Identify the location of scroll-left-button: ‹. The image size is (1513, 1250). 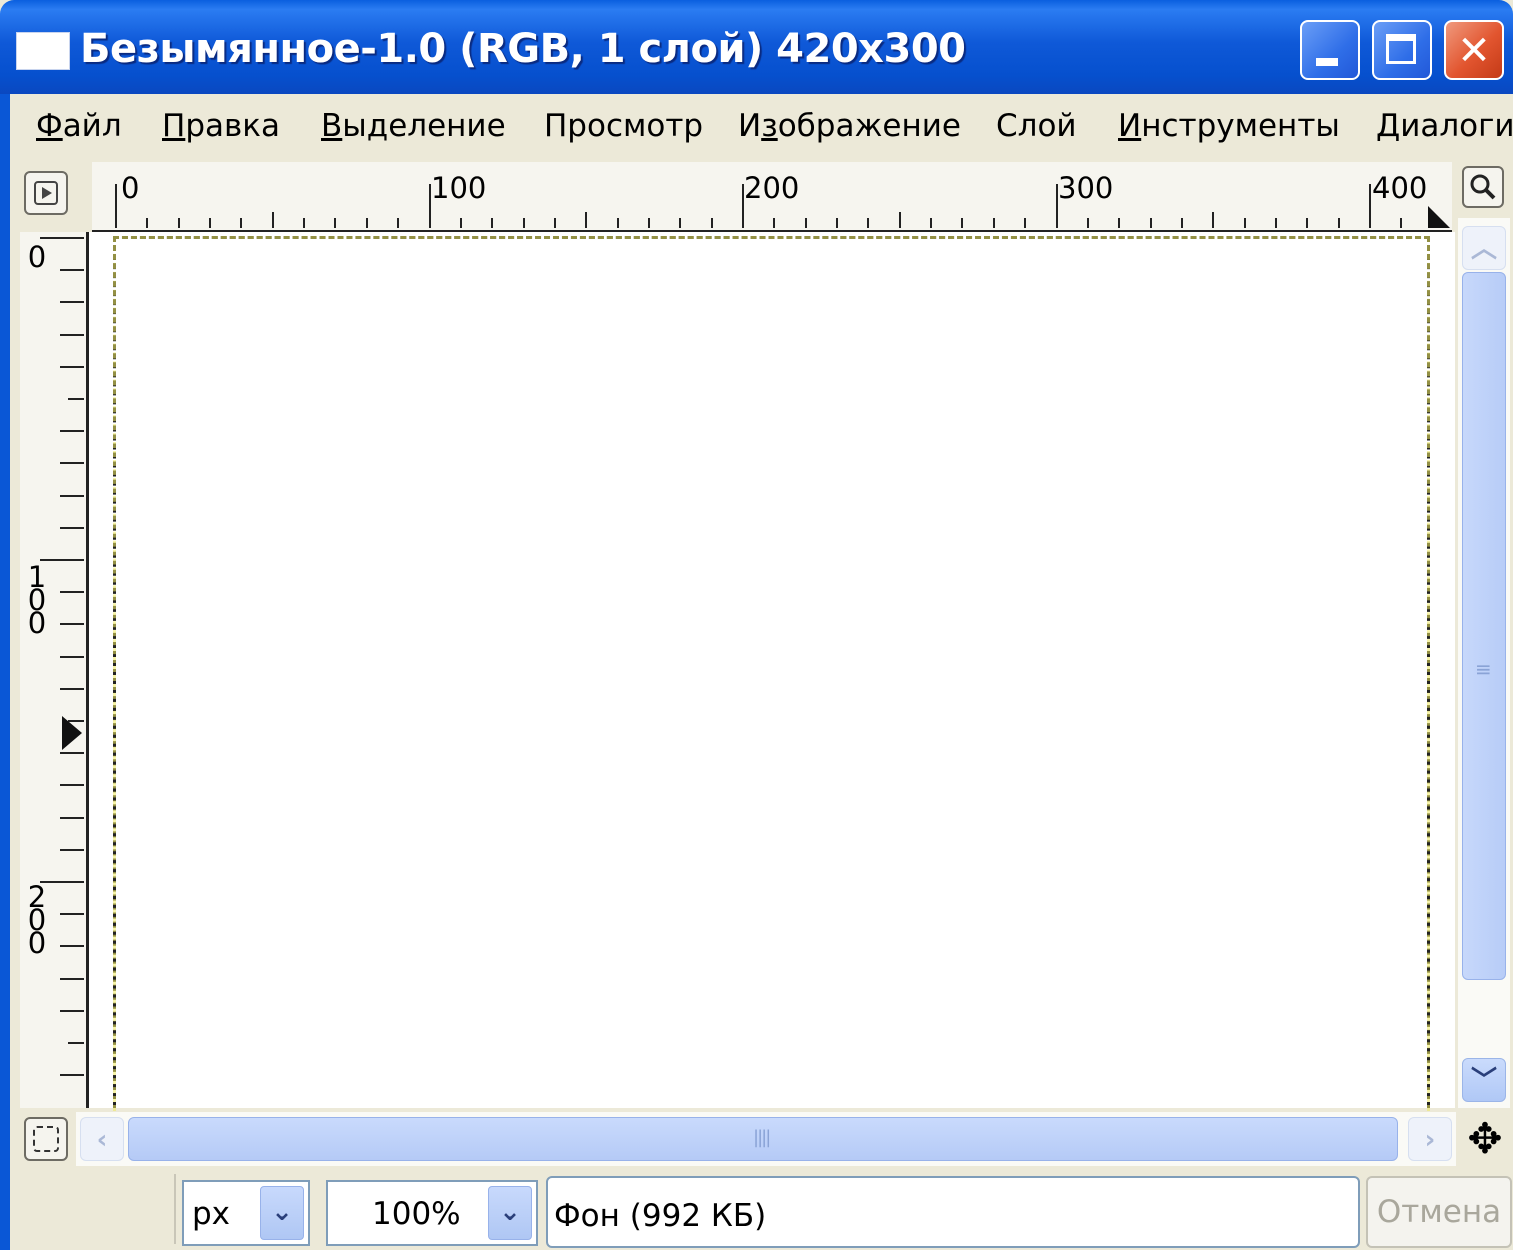
(102, 1139).